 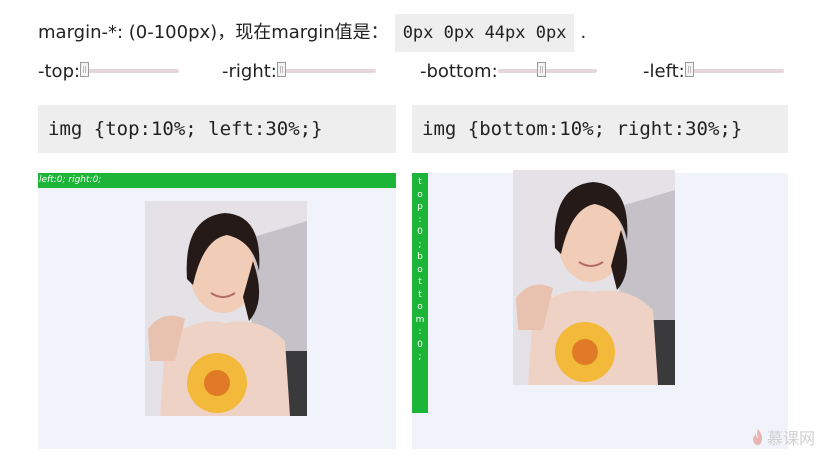 What do you see at coordinates (281, 69) in the screenshot?
I see `slider-right-thumb` at bounding box center [281, 69].